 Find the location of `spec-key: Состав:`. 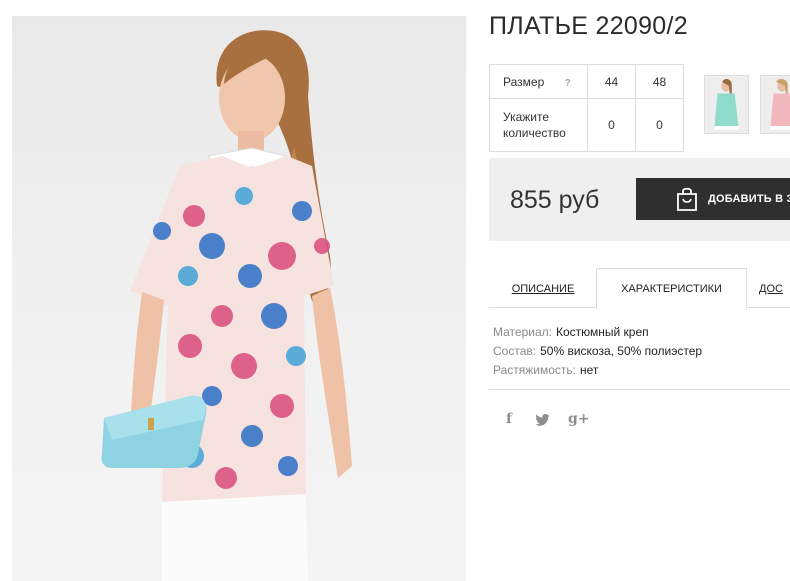

spec-key: Состав: is located at coordinates (515, 351).